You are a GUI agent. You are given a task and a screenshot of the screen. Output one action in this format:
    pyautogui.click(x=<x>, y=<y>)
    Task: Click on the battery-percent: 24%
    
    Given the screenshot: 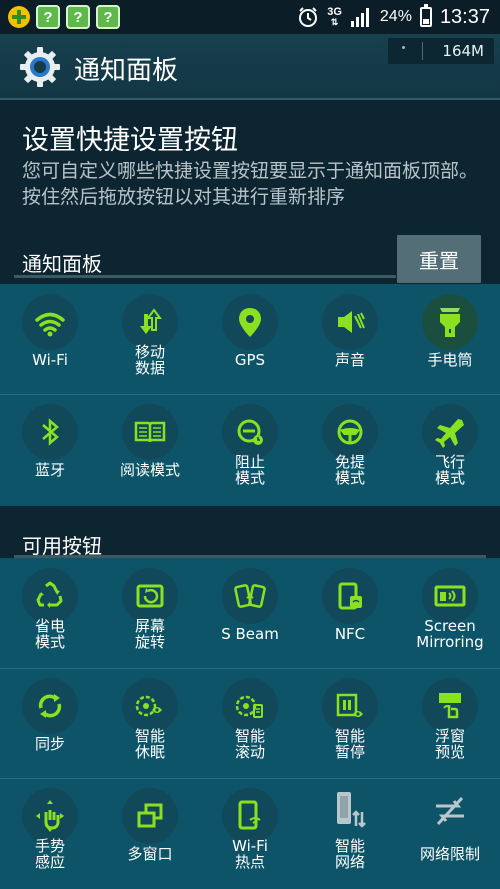 What is the action you would take?
    pyautogui.click(x=395, y=16)
    